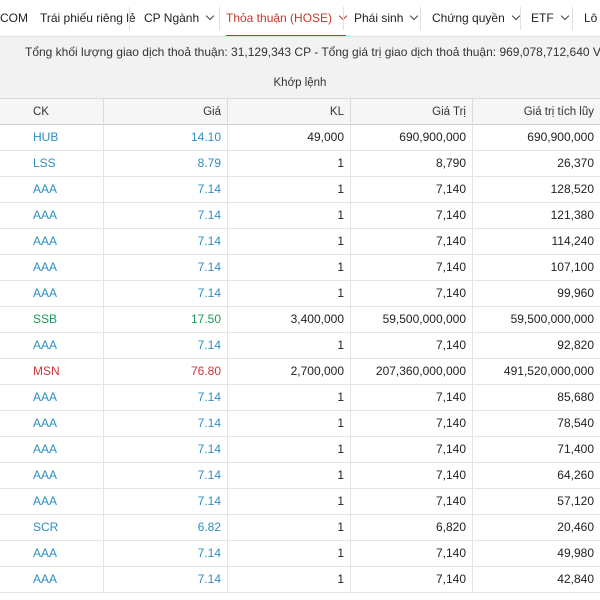 This screenshot has height=600, width=600. I want to click on table-row: LSS 8.79 1 8,790 26,370, so click(300, 164).